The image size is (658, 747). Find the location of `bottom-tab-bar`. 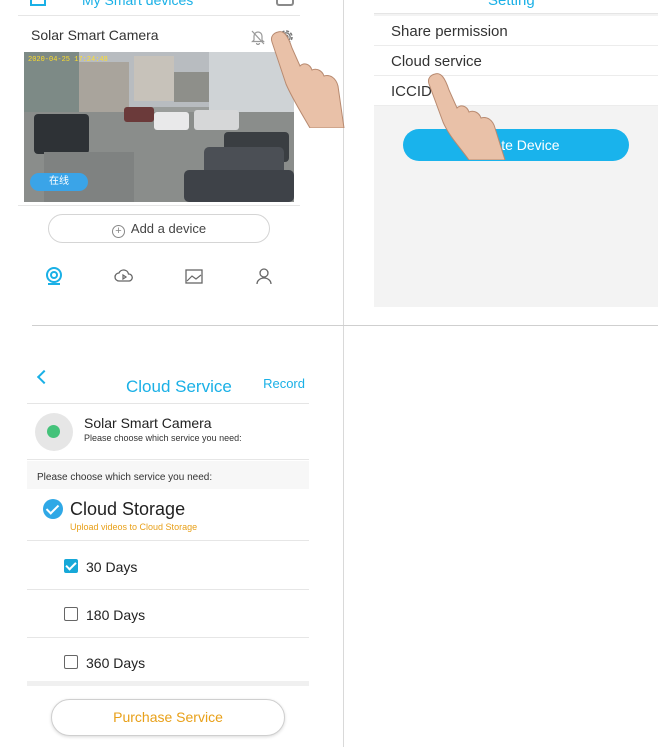

bottom-tab-bar is located at coordinates (159, 279).